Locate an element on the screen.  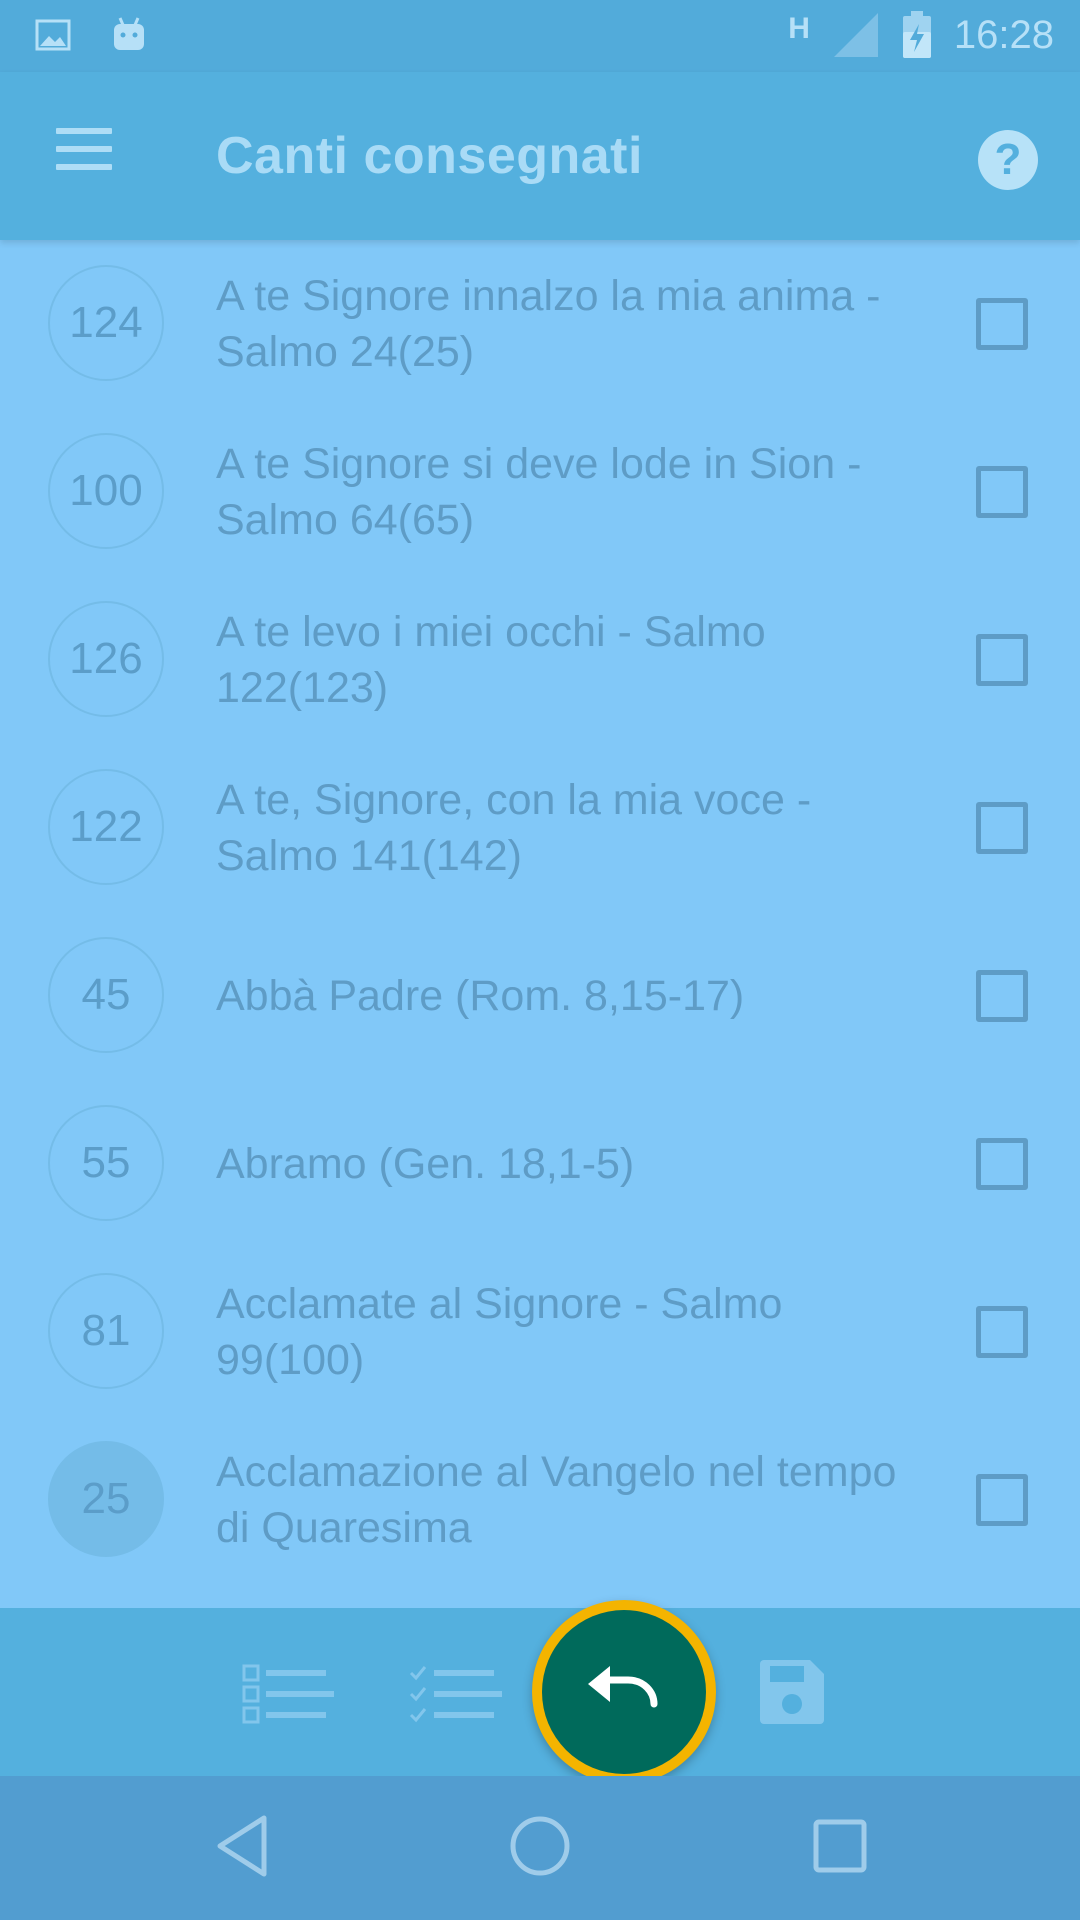
save-icon is located at coordinates (792, 1692).